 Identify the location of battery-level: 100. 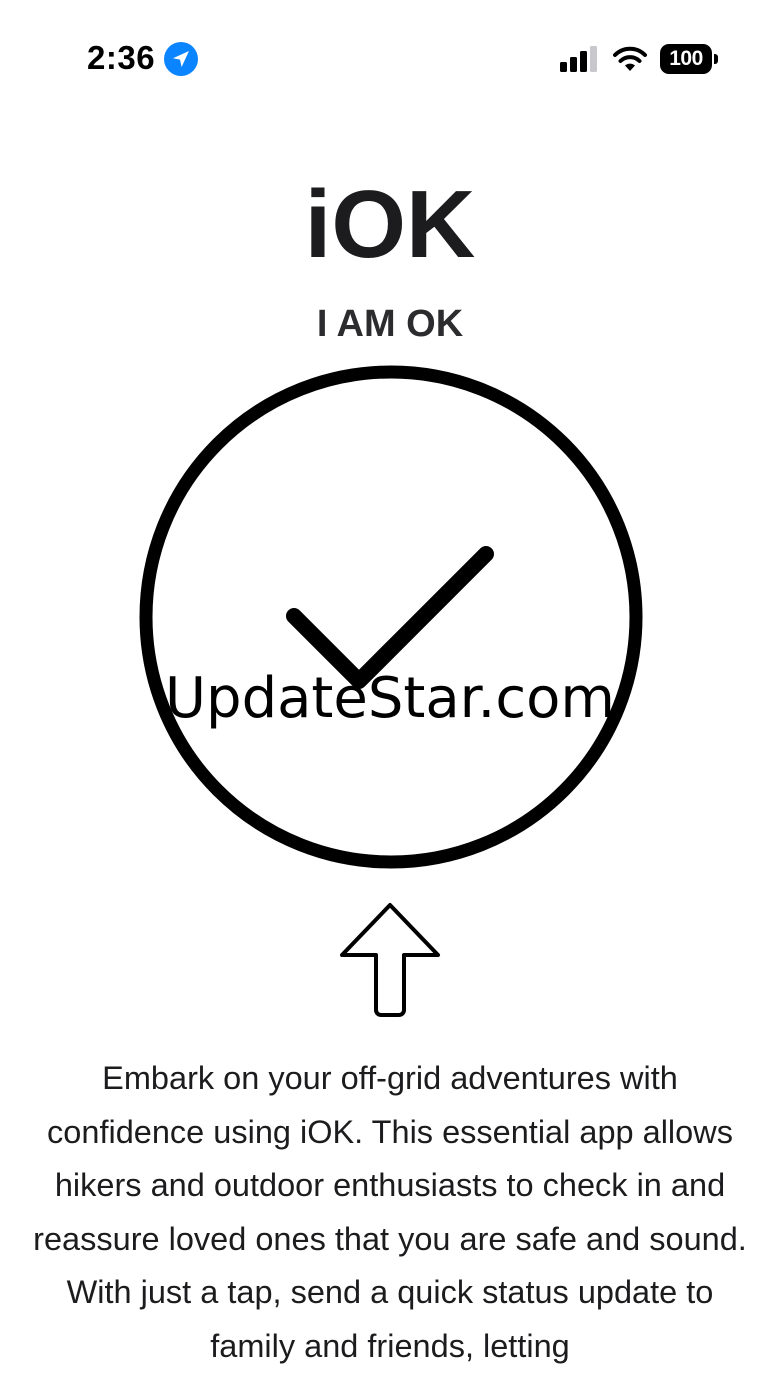
(686, 59).